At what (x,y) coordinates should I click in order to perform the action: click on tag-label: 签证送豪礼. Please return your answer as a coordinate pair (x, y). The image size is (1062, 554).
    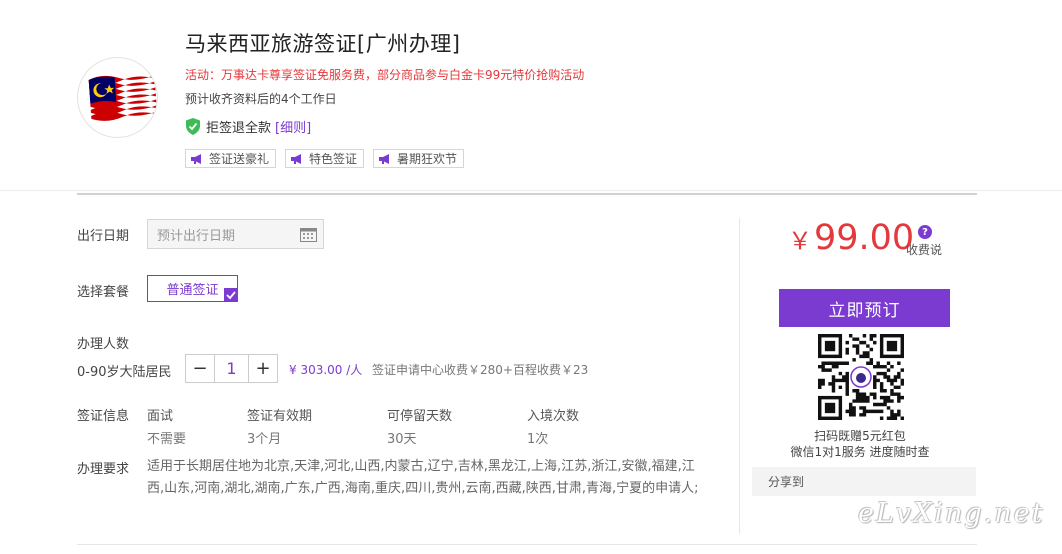
    Looking at the image, I should click on (239, 159).